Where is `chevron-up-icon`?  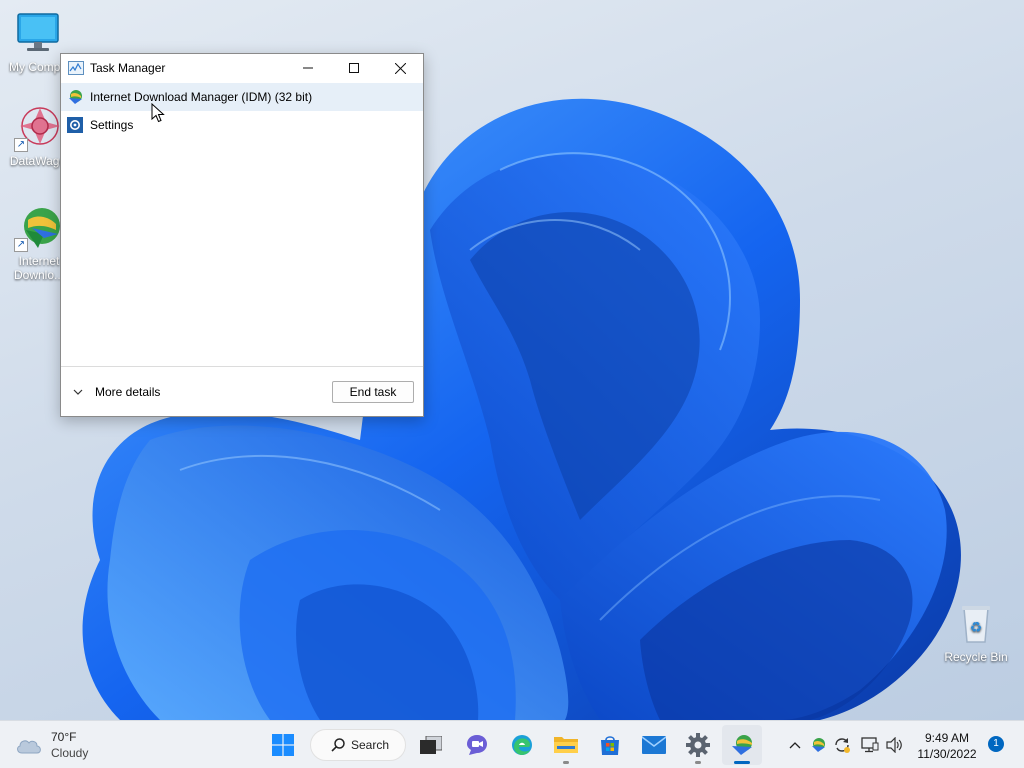
chevron-up-icon is located at coordinates (795, 745).